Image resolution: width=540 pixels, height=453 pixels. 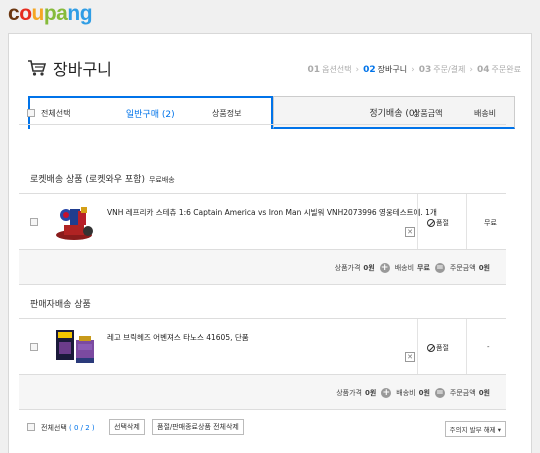 What do you see at coordinates (38, 13) in the screenshot?
I see `logo-letter: u` at bounding box center [38, 13].